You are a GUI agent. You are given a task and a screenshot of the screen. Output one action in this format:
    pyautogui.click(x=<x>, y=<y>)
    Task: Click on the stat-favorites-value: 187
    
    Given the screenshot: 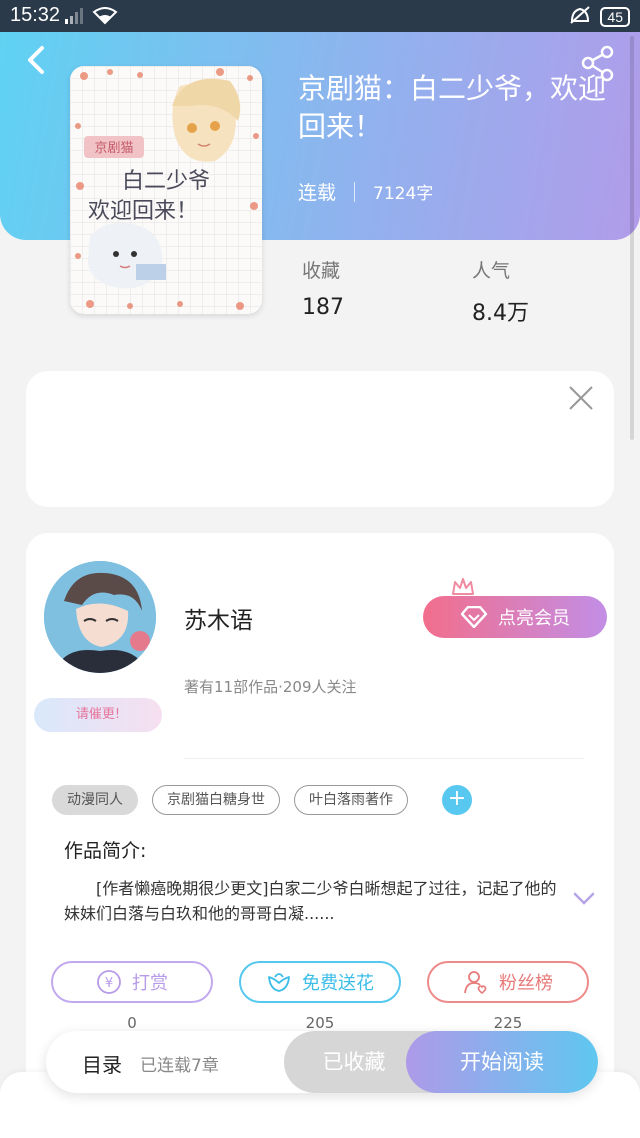 What is the action you would take?
    pyautogui.click(x=323, y=307)
    